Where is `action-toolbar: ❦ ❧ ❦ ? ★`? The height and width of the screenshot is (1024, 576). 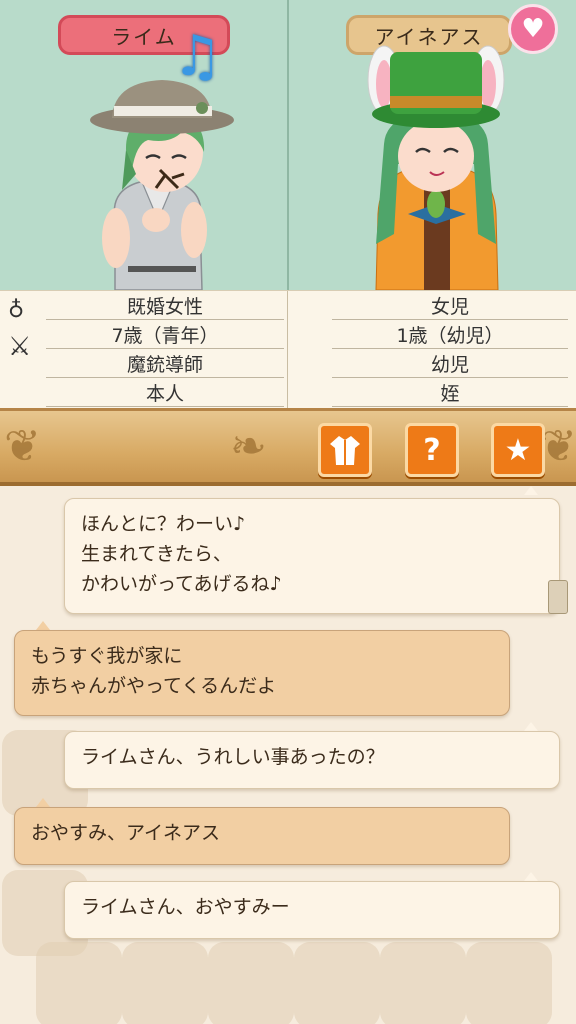 action-toolbar: ❦ ❧ ❦ ? ★ is located at coordinates (288, 447).